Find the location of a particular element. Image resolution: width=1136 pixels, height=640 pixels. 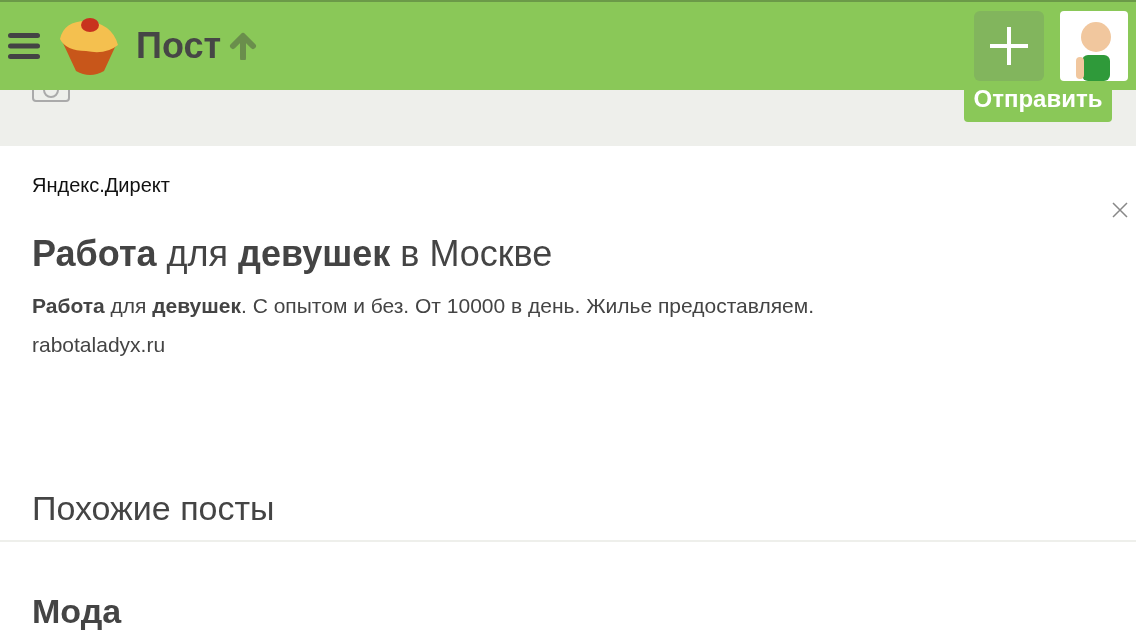

plus-icon is located at coordinates (1009, 46).